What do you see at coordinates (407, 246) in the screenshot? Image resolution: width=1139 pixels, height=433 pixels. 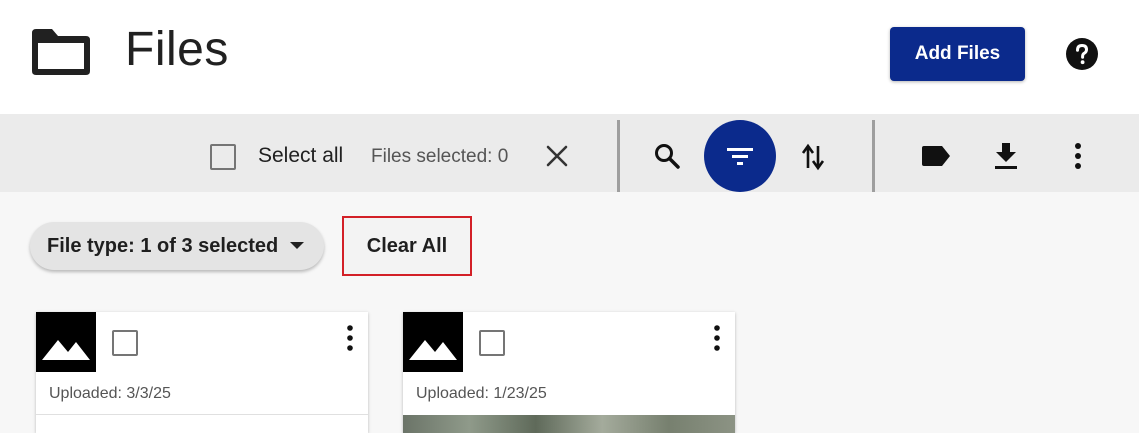 I see `clear-all-button: Clear All` at bounding box center [407, 246].